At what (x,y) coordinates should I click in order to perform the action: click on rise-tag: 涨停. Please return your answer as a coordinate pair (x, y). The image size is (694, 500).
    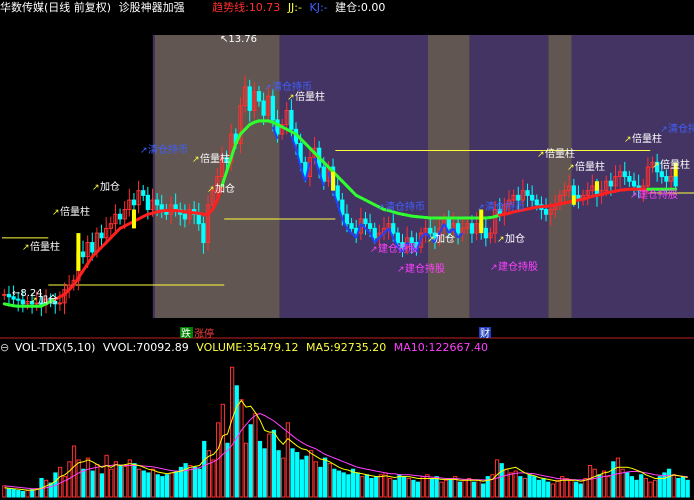
    Looking at the image, I should click on (204, 333).